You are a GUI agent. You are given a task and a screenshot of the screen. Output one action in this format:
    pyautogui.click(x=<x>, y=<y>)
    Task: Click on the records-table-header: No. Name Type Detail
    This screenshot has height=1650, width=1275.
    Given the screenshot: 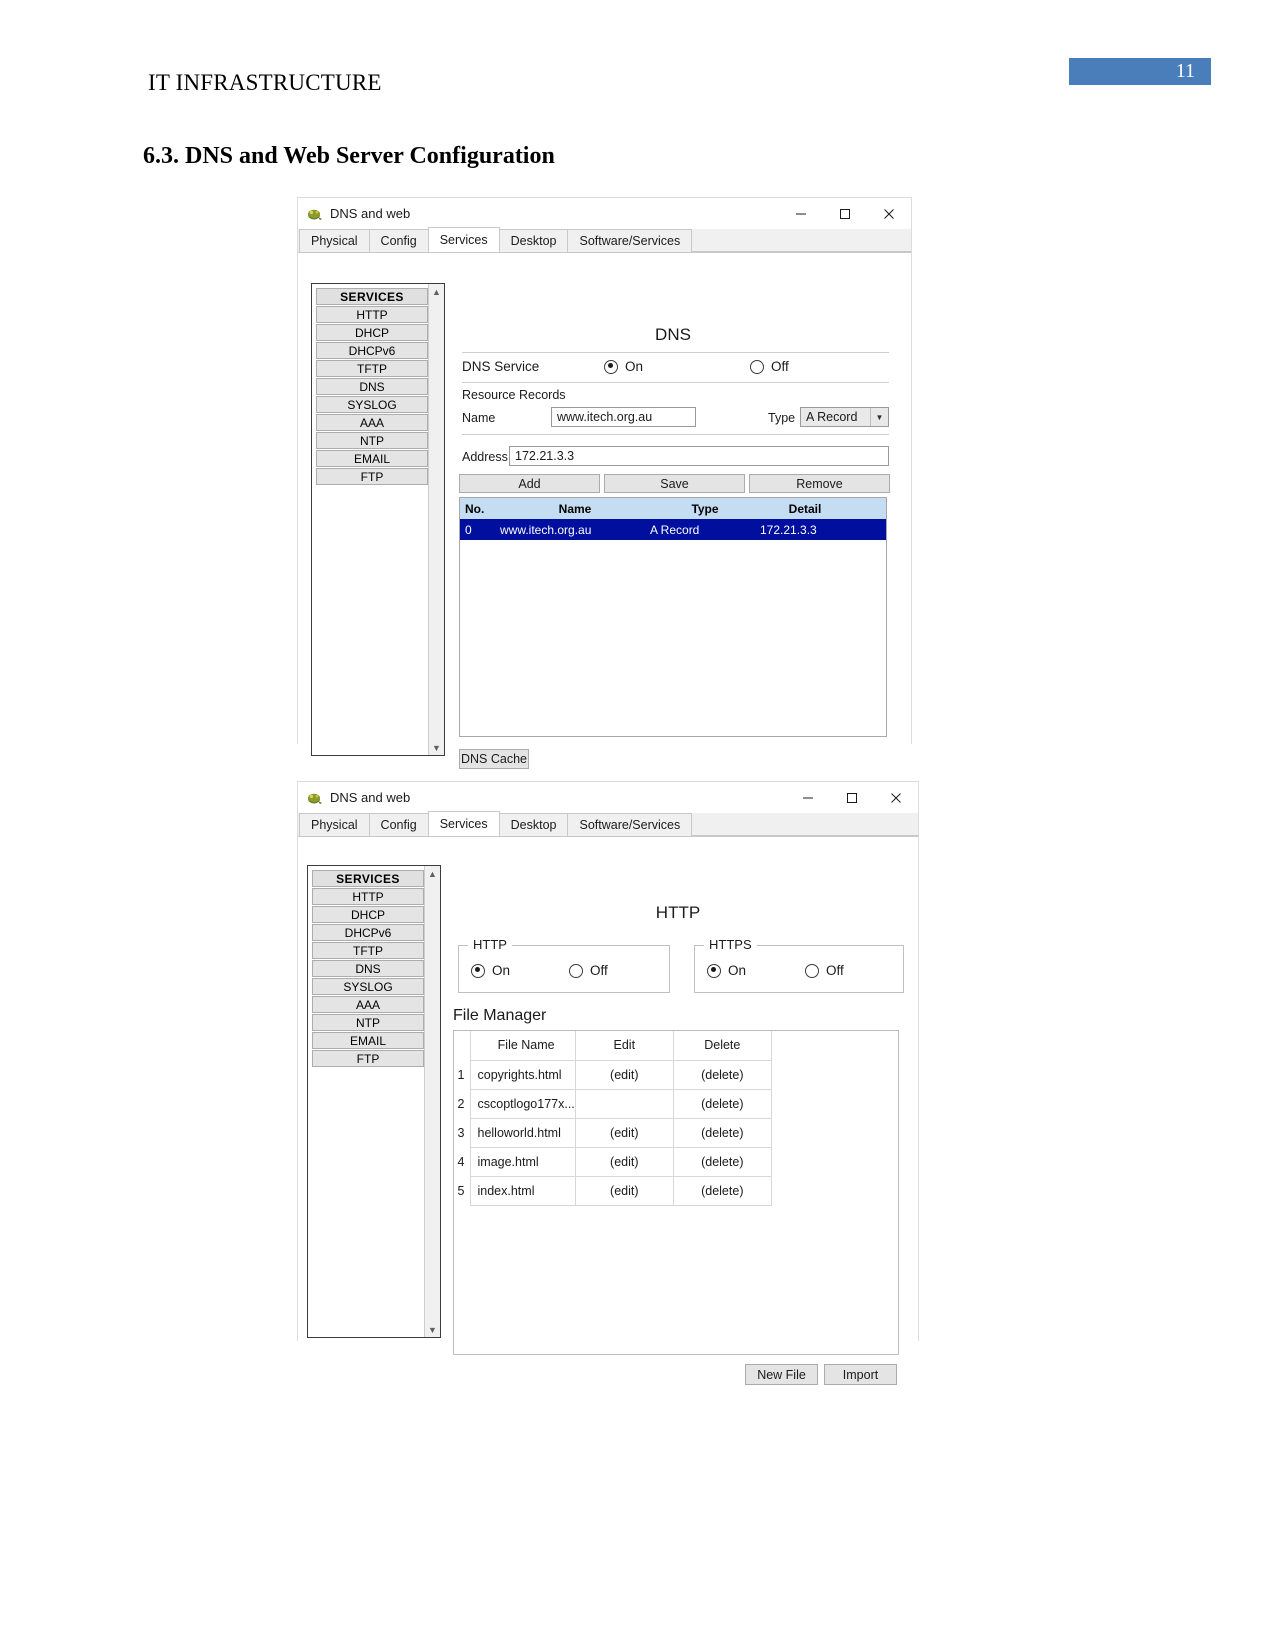 What is the action you would take?
    pyautogui.click(x=673, y=508)
    